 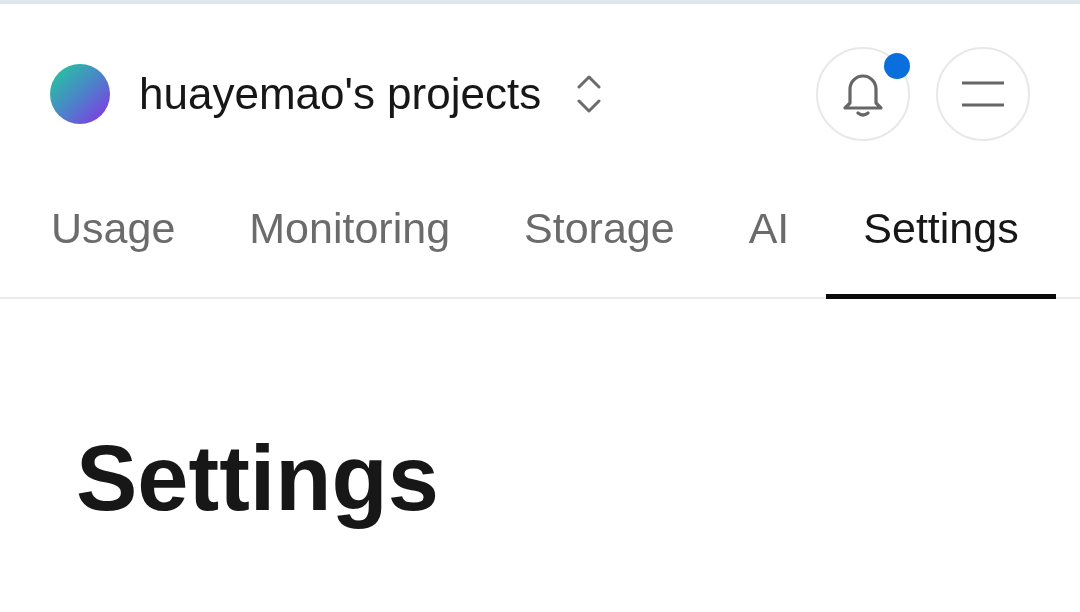 What do you see at coordinates (983, 94) in the screenshot?
I see `menu-icon` at bounding box center [983, 94].